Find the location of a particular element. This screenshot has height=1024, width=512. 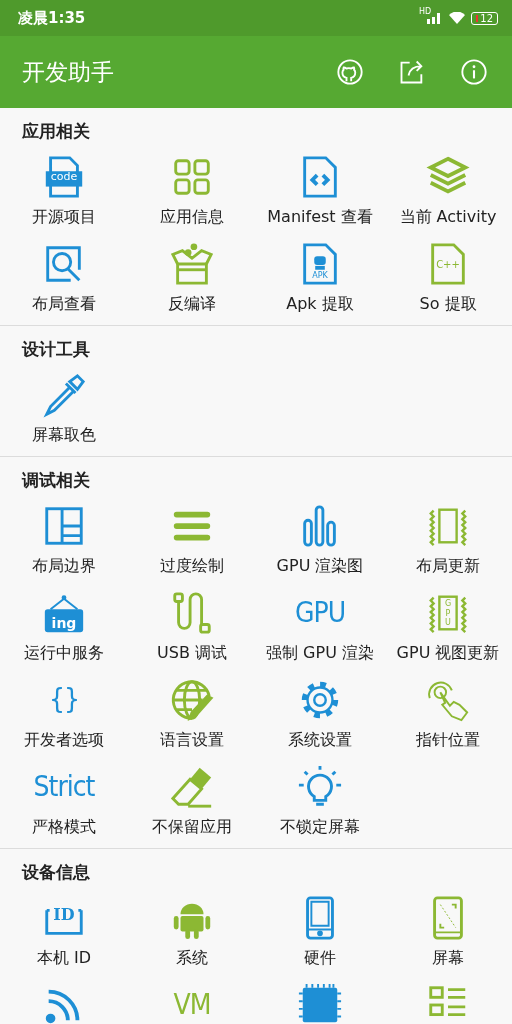

section-title: 调试相关 is located at coordinates (56, 480).